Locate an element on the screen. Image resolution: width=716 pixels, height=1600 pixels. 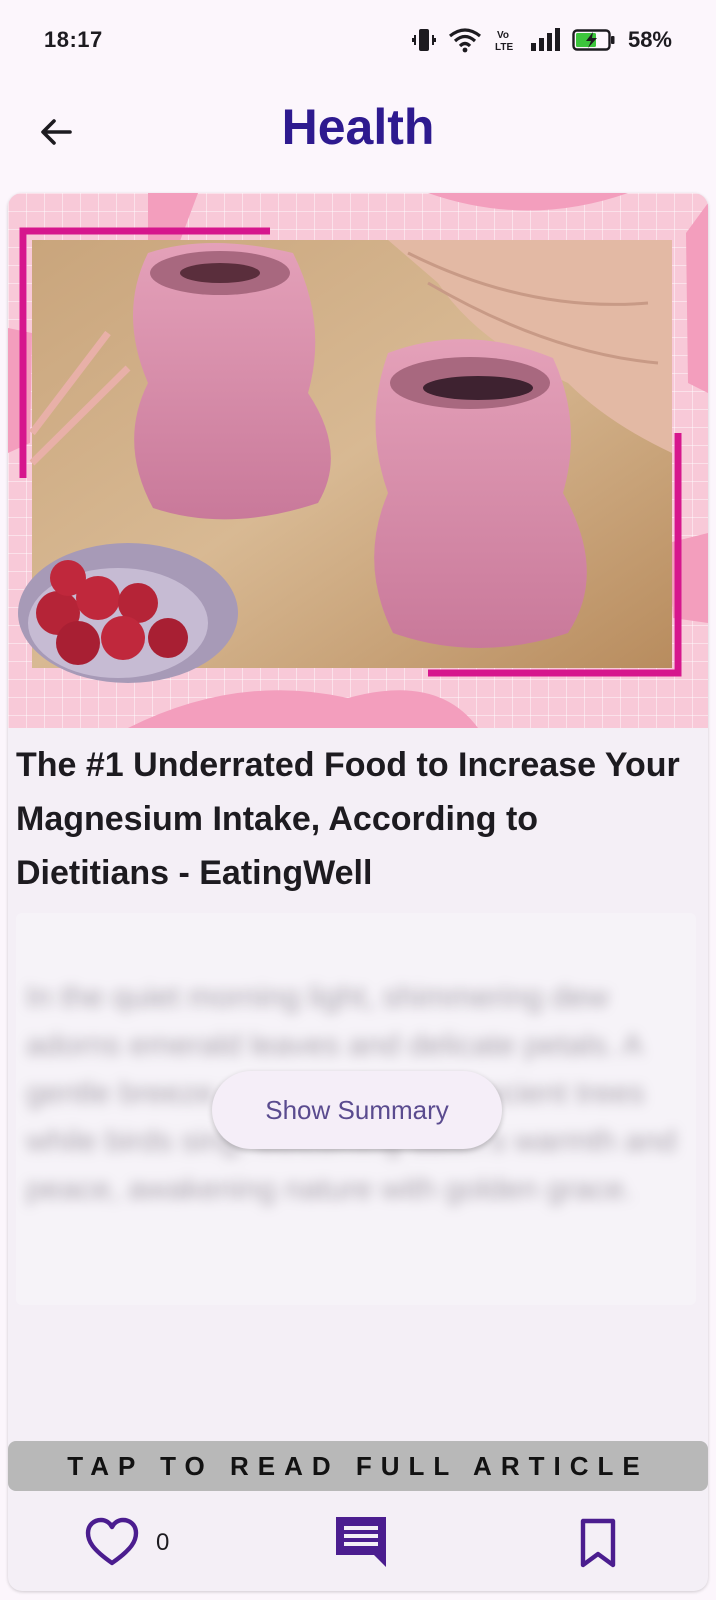
comment-icon is located at coordinates (361, 1542).